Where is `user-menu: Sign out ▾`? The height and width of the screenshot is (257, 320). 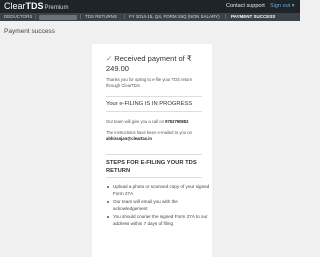 user-menu: Sign out ▾ is located at coordinates (282, 6).